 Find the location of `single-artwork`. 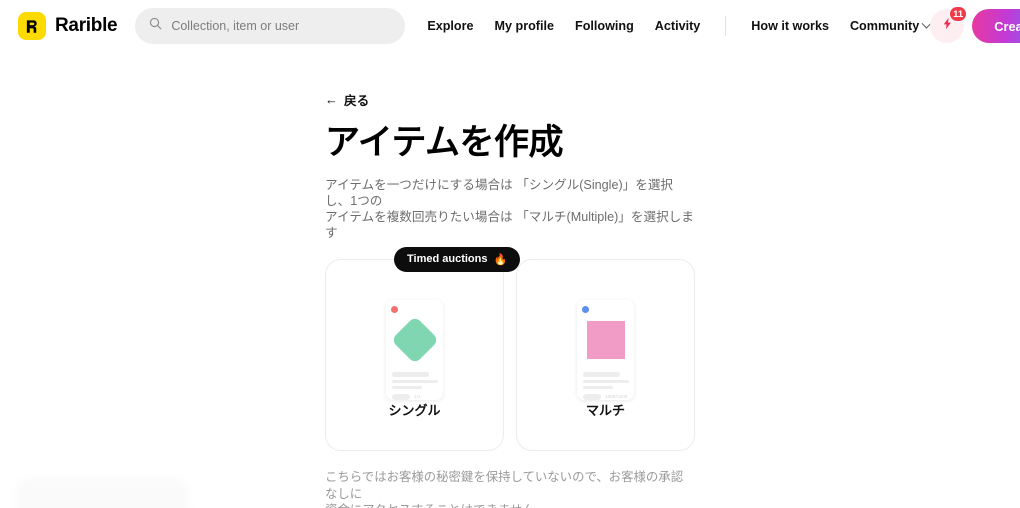

single-artwork is located at coordinates (414, 340).